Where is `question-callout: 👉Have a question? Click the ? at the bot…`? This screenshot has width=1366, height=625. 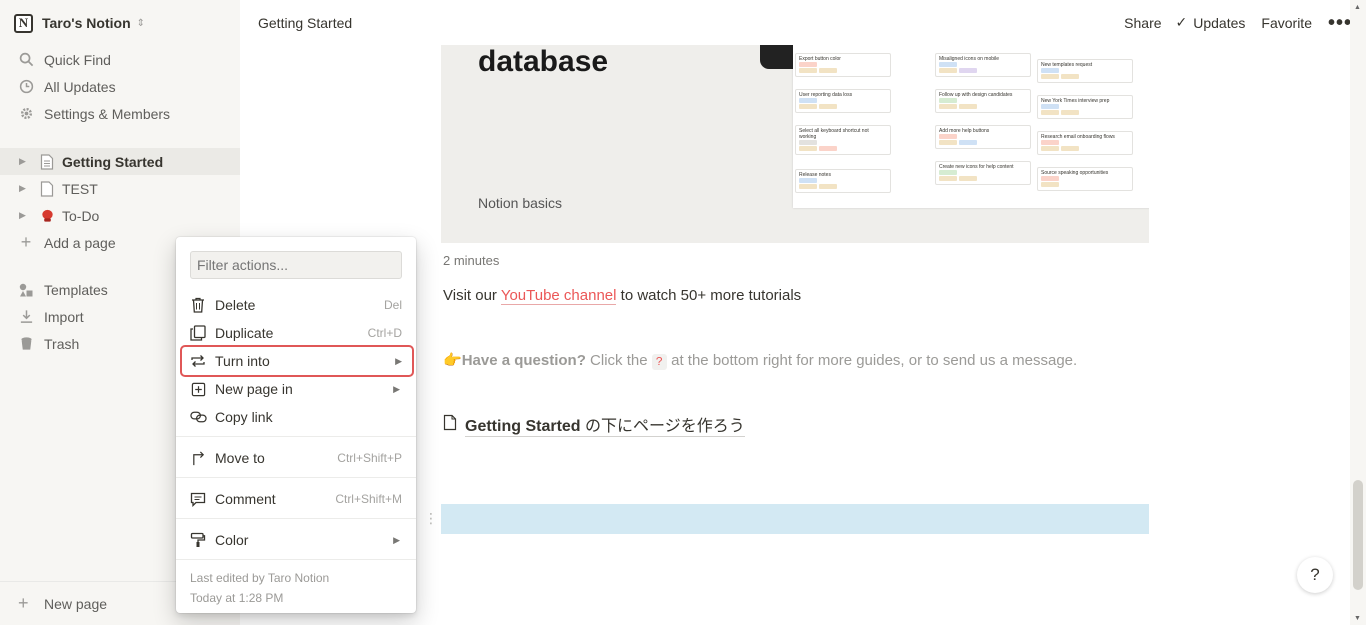 question-callout: 👉Have a question? Click the ? at the bot… is located at coordinates (760, 361).